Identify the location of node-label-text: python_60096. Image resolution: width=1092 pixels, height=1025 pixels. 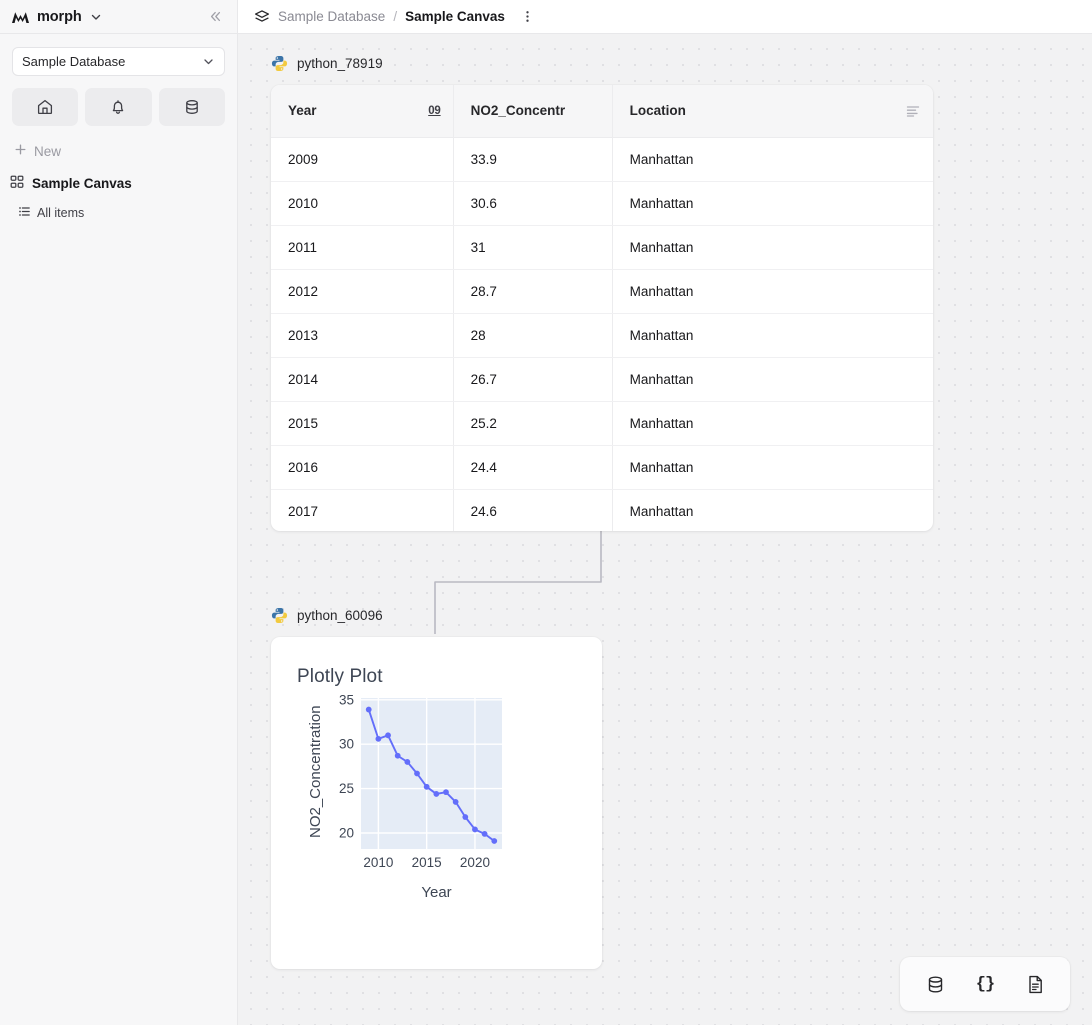
(340, 615).